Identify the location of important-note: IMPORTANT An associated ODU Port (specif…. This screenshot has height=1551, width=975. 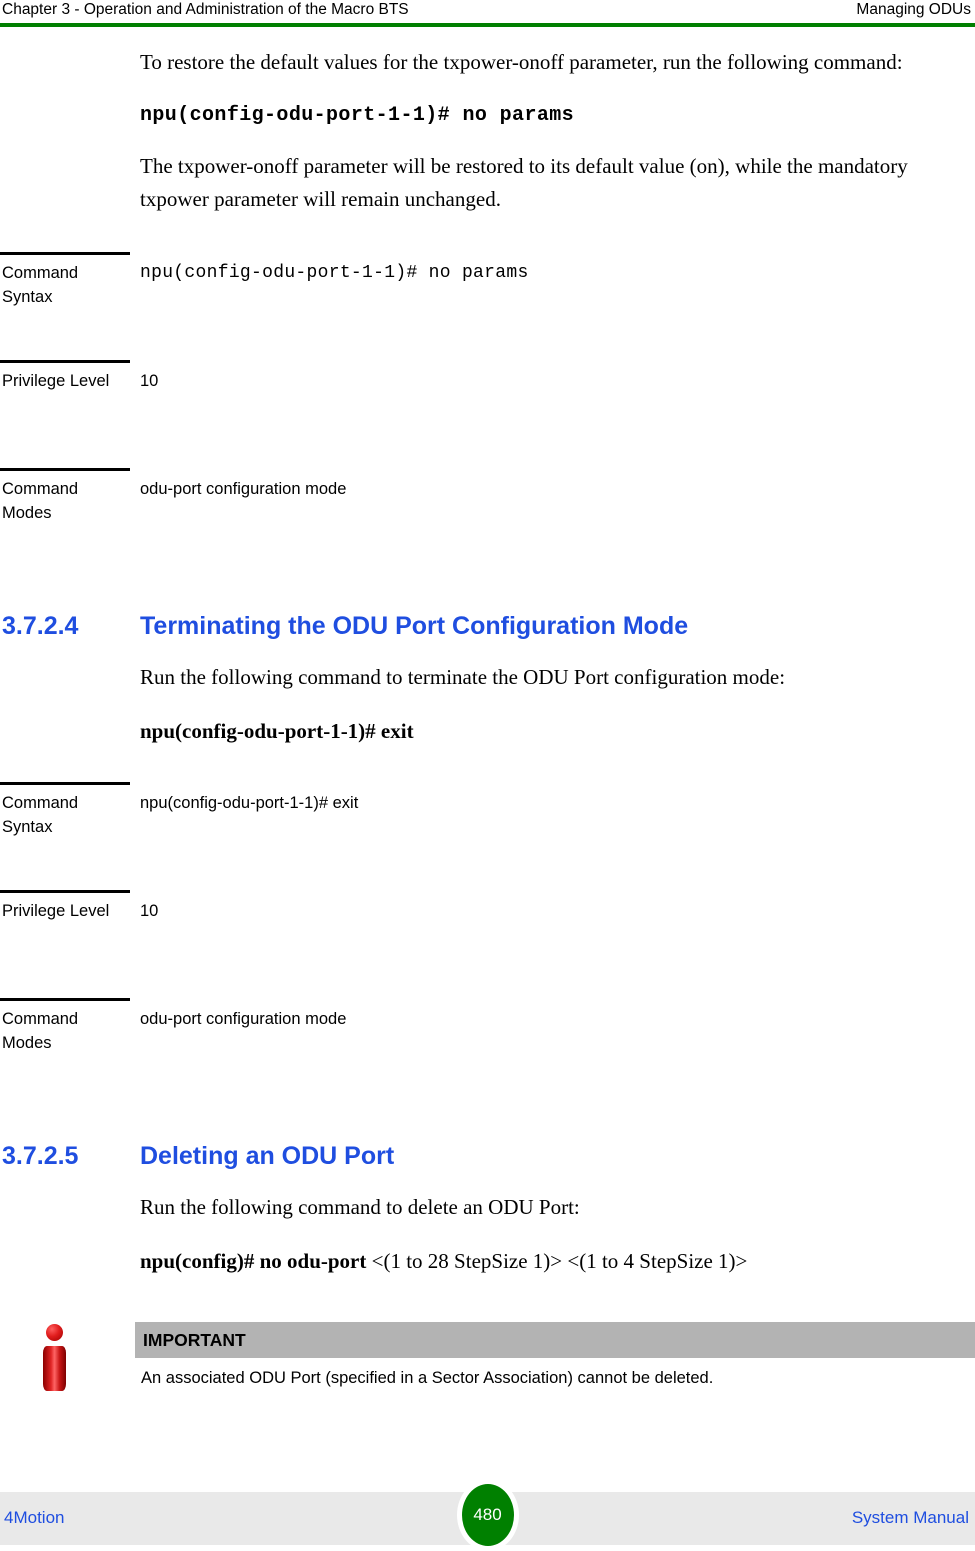
(487, 1368).